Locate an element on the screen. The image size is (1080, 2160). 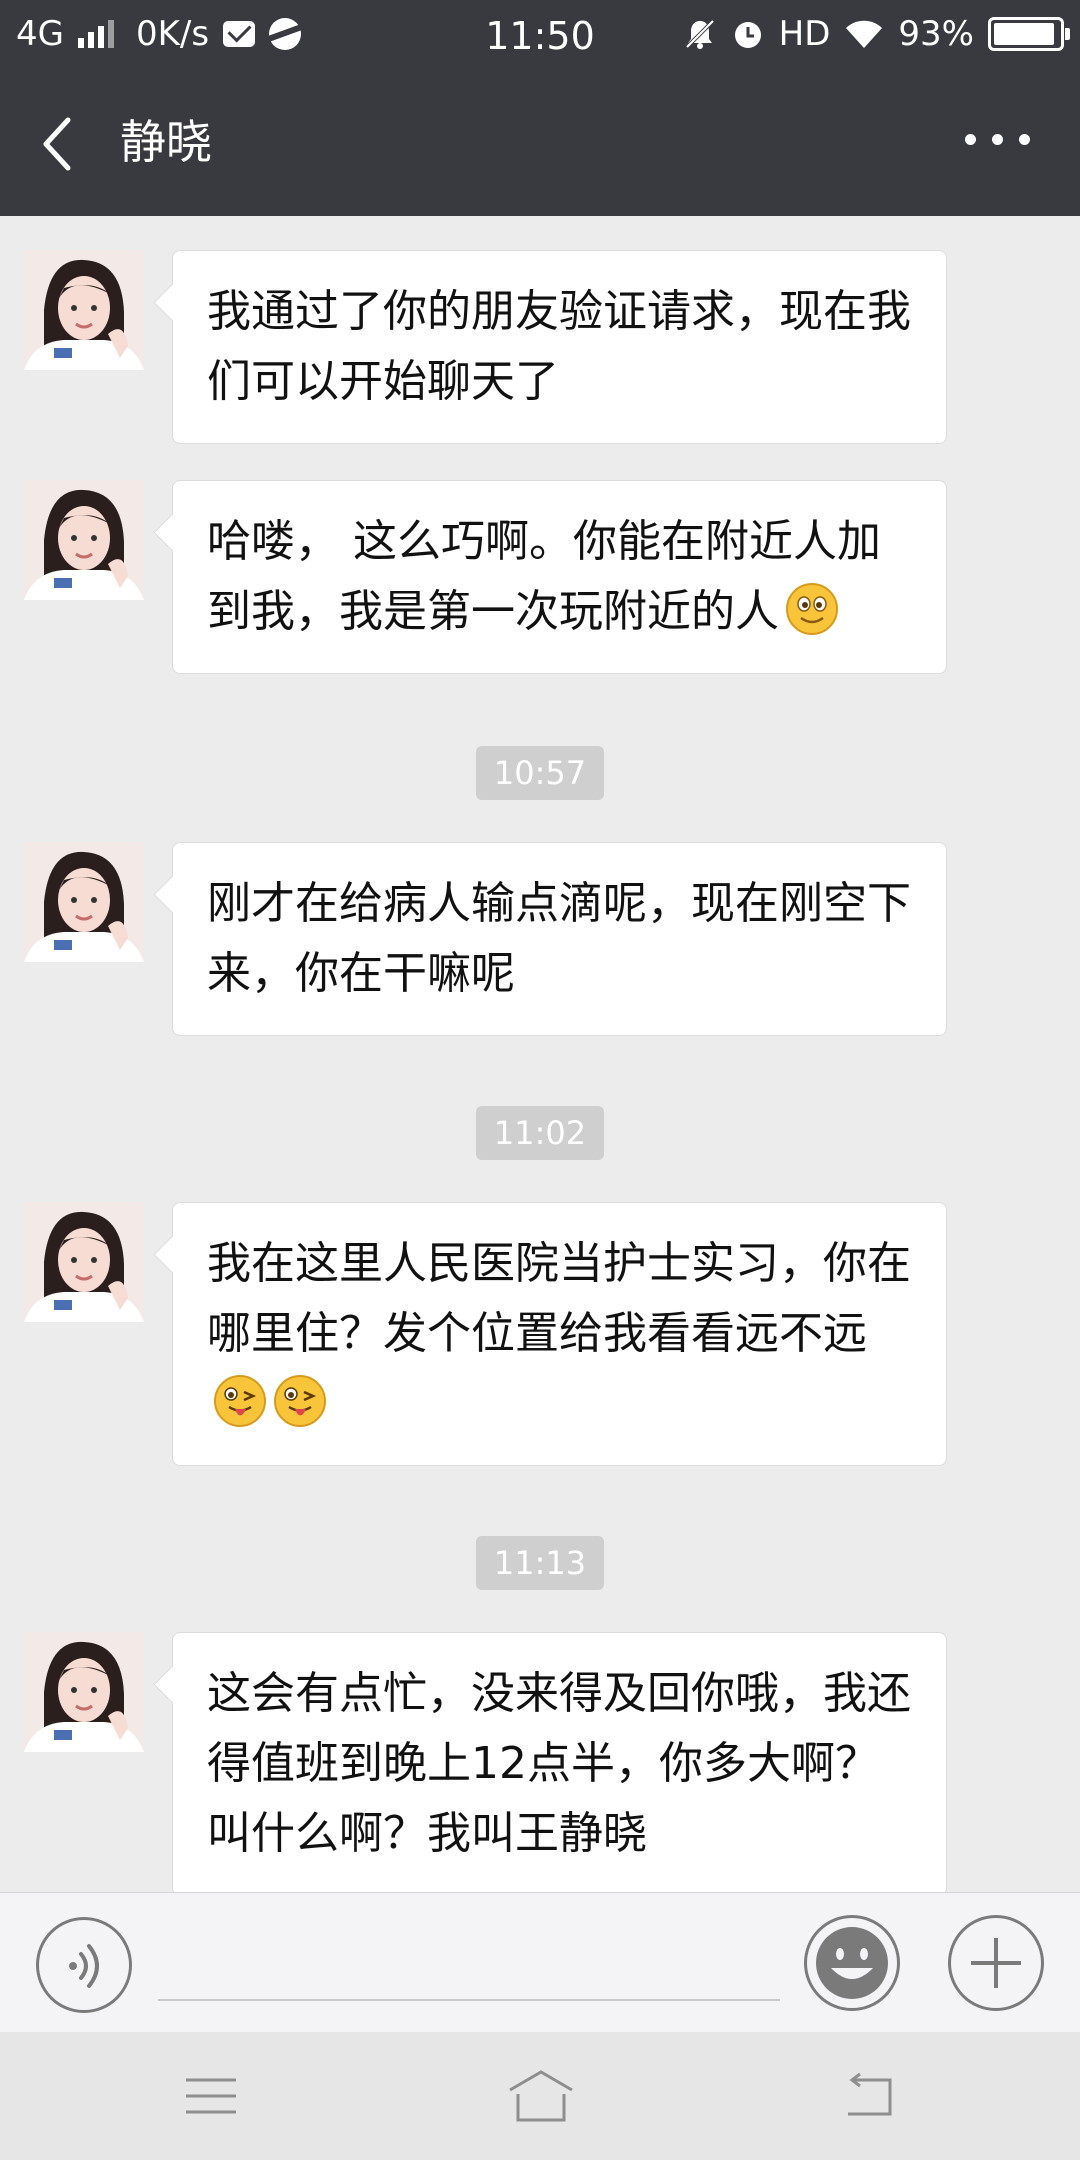
plus-icon is located at coordinates (996, 1963).